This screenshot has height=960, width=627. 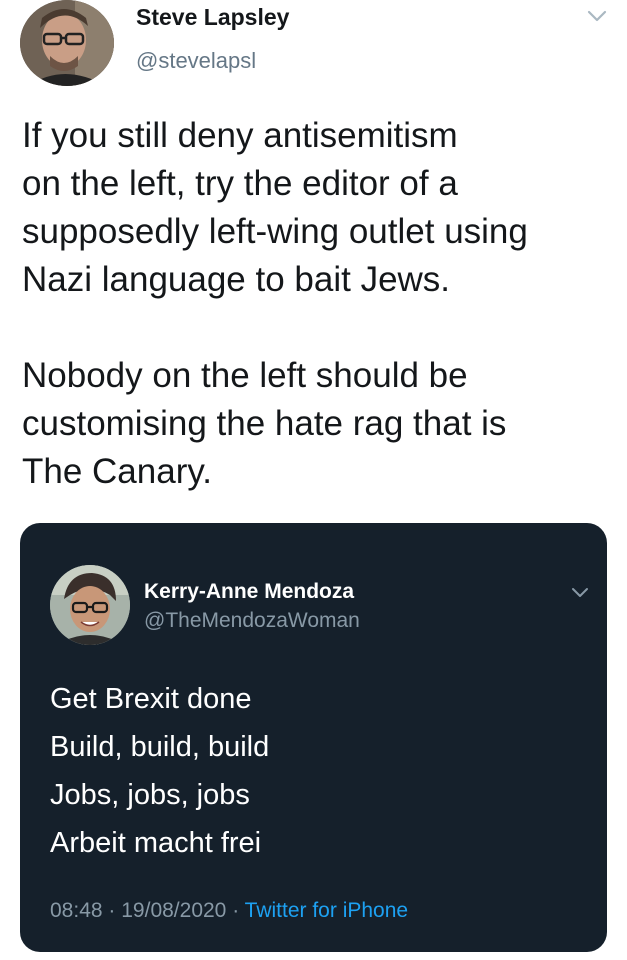 I want to click on quoted-tweet-text-line: Build, build, build, so click(x=160, y=747).